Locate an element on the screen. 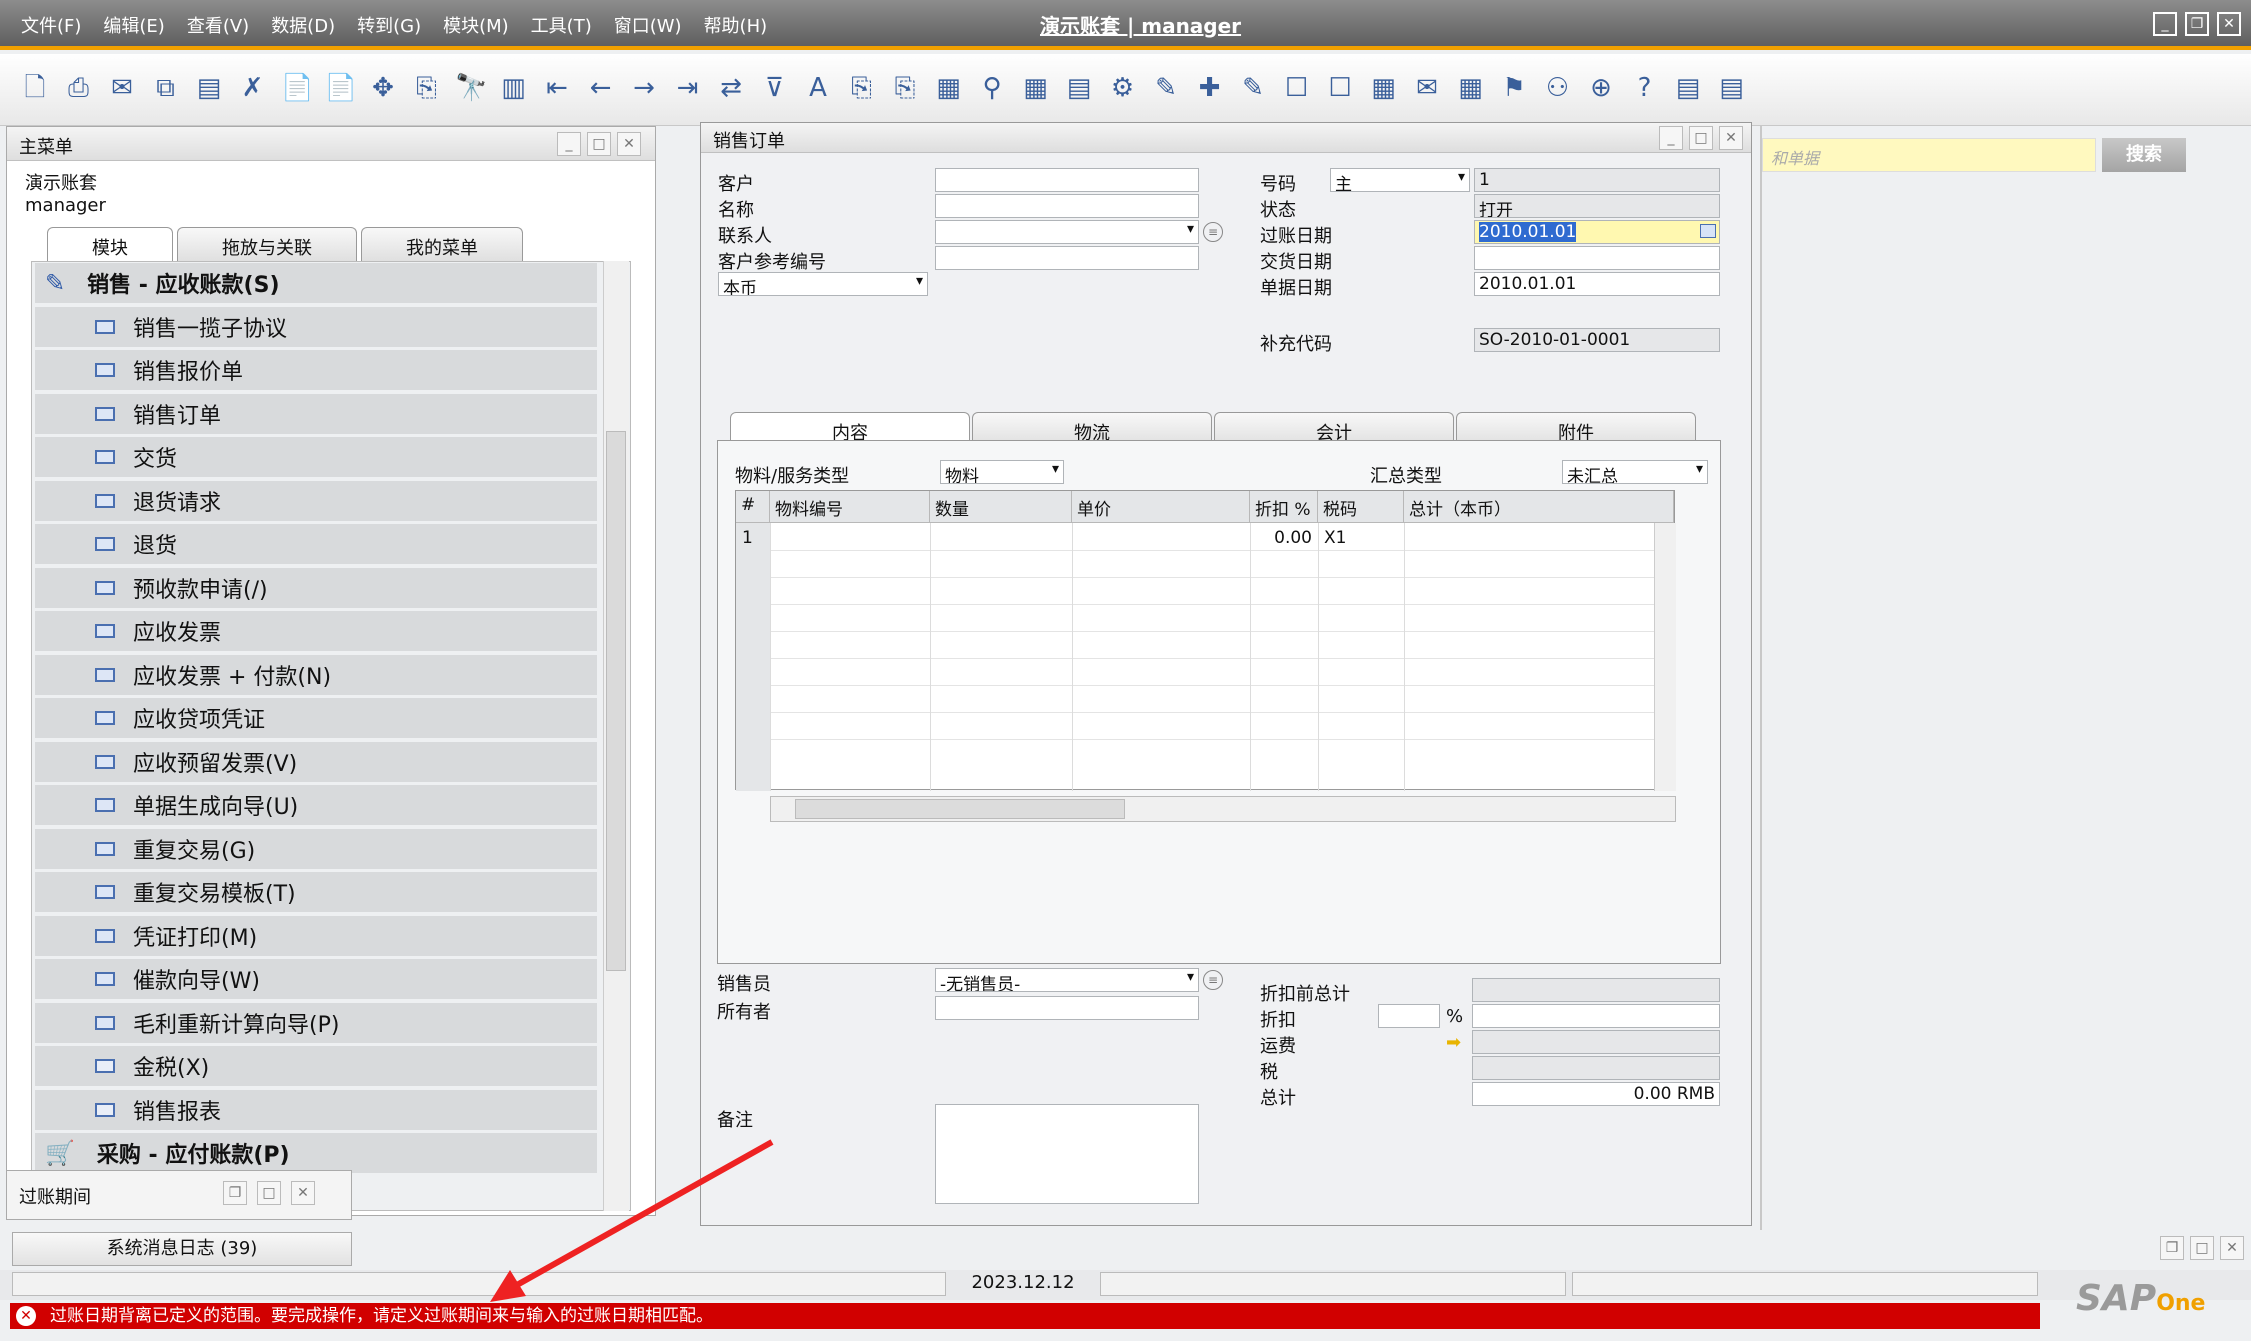 The image size is (2251, 1341). posting-date-field: 2010.01.01 is located at coordinates (1597, 232).